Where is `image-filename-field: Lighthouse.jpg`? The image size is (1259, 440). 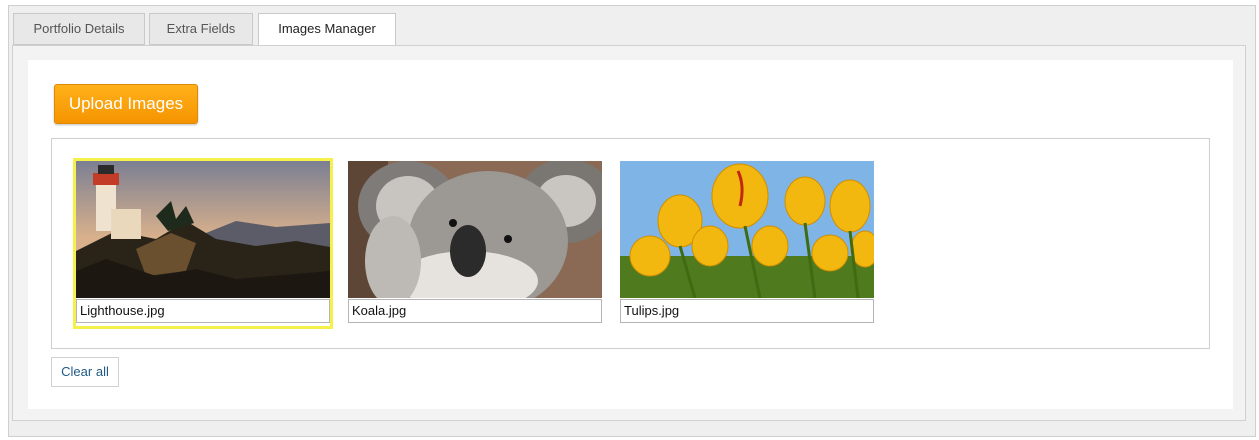 image-filename-field: Lighthouse.jpg is located at coordinates (203, 311).